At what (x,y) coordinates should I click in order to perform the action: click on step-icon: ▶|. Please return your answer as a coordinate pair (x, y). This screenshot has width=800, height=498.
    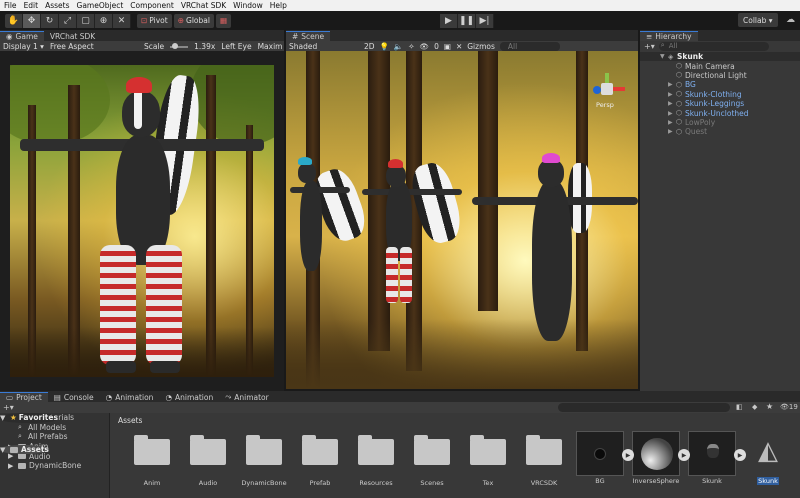
    Looking at the image, I should click on (485, 21).